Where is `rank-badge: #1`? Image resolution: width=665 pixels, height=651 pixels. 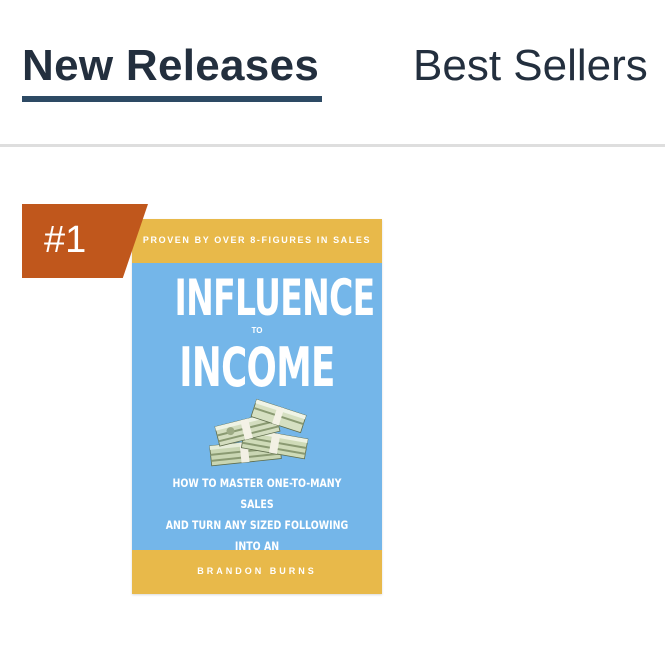
rank-badge: #1 is located at coordinates (85, 241).